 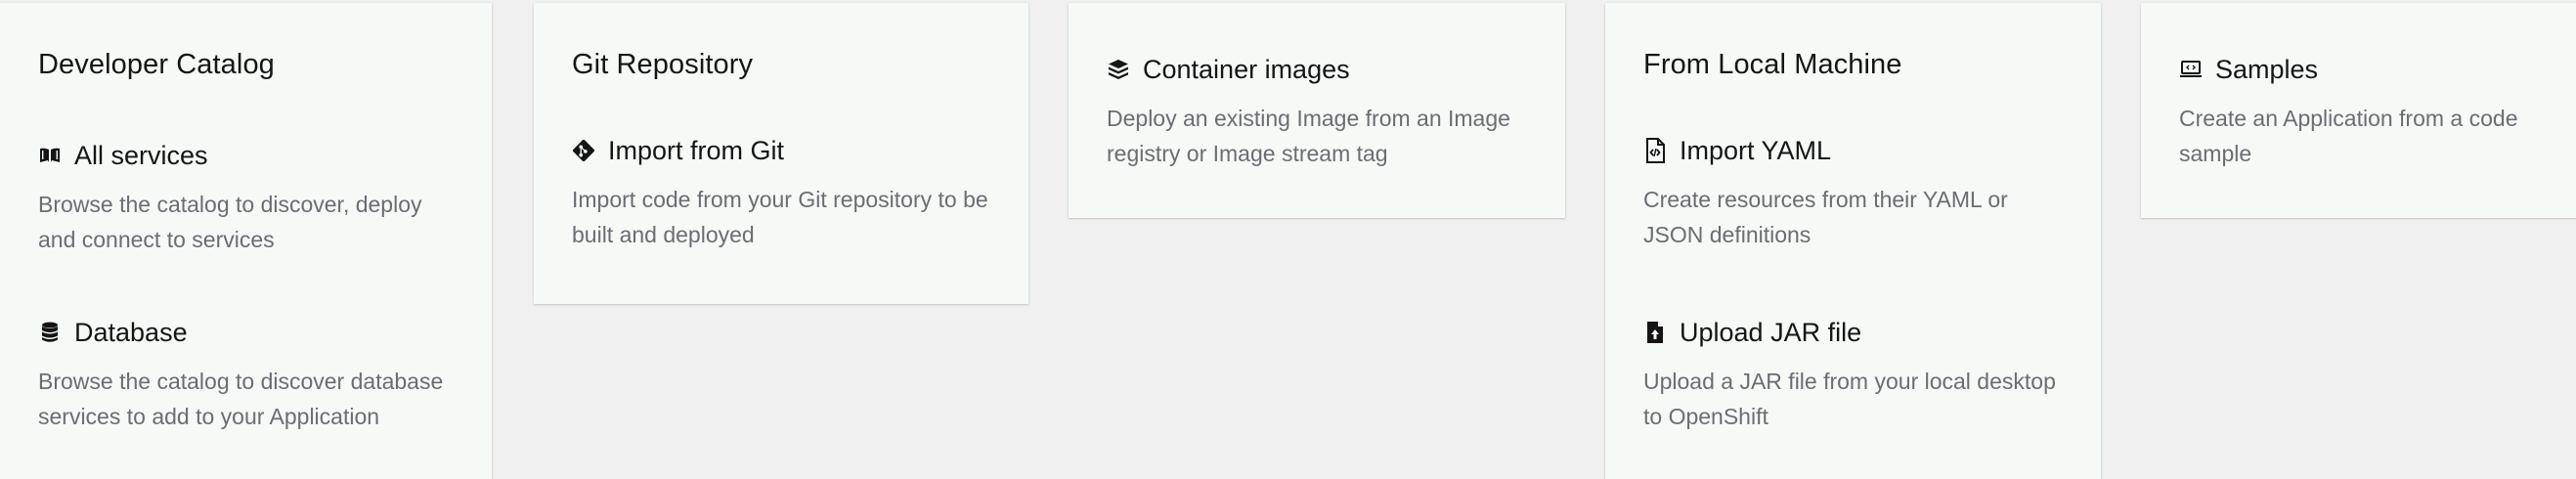 I want to click on file-upload-icon, so click(x=1655, y=332).